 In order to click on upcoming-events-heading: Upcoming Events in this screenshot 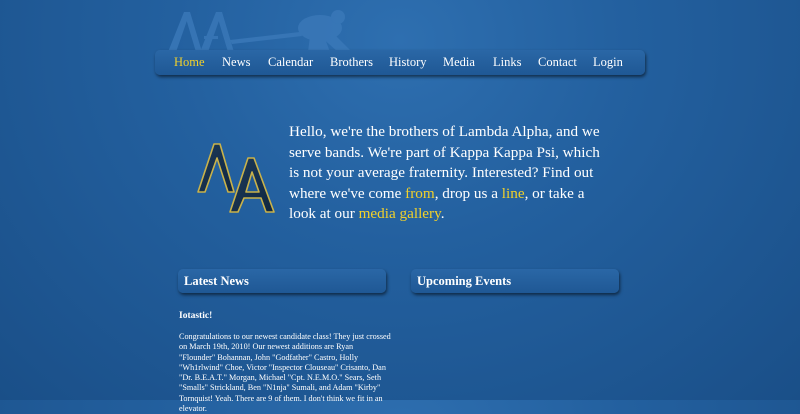, I will do `click(515, 281)`.